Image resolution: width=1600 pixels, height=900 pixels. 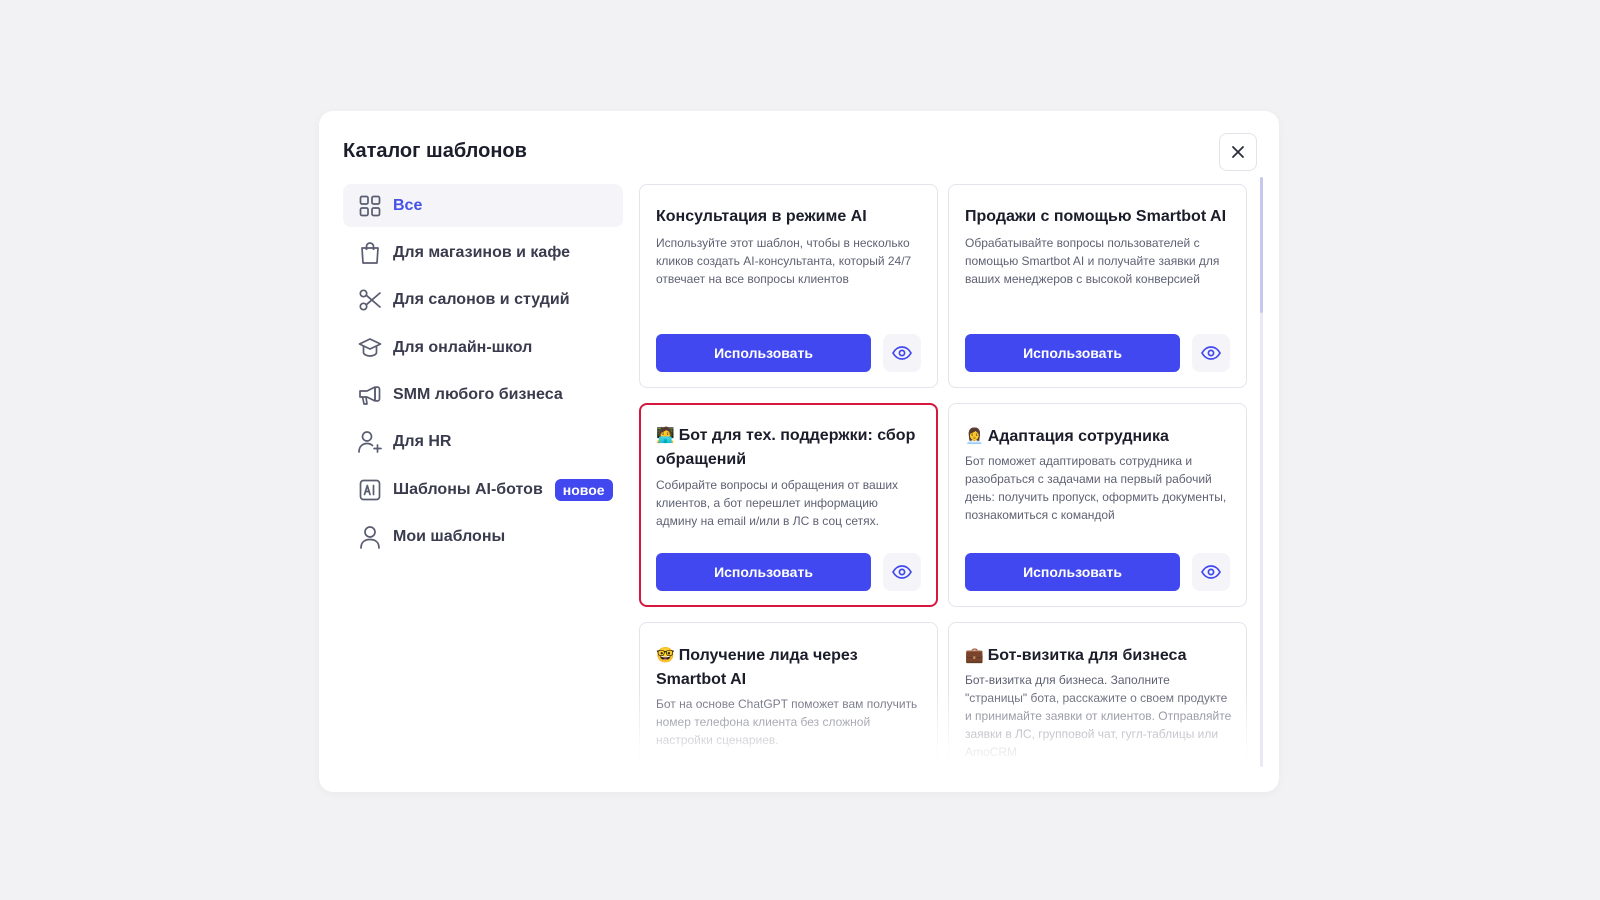 I want to click on category-smm: SMM любого бизнеса, so click(x=483, y=395).